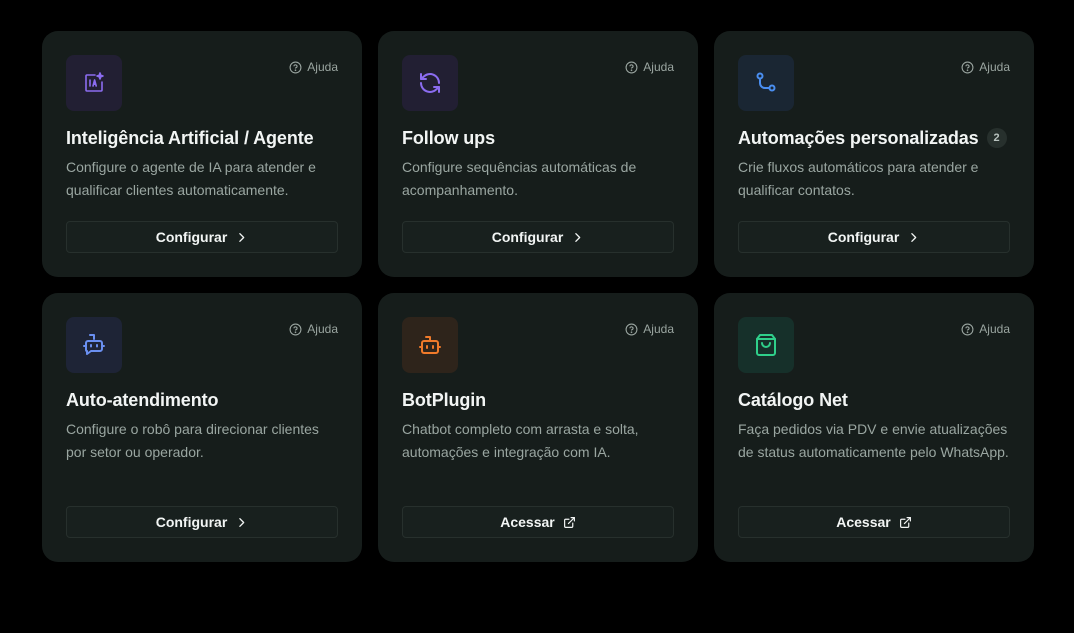 The image size is (1074, 633). Describe the element at coordinates (766, 83) in the screenshot. I see `git-branch-icon` at that location.